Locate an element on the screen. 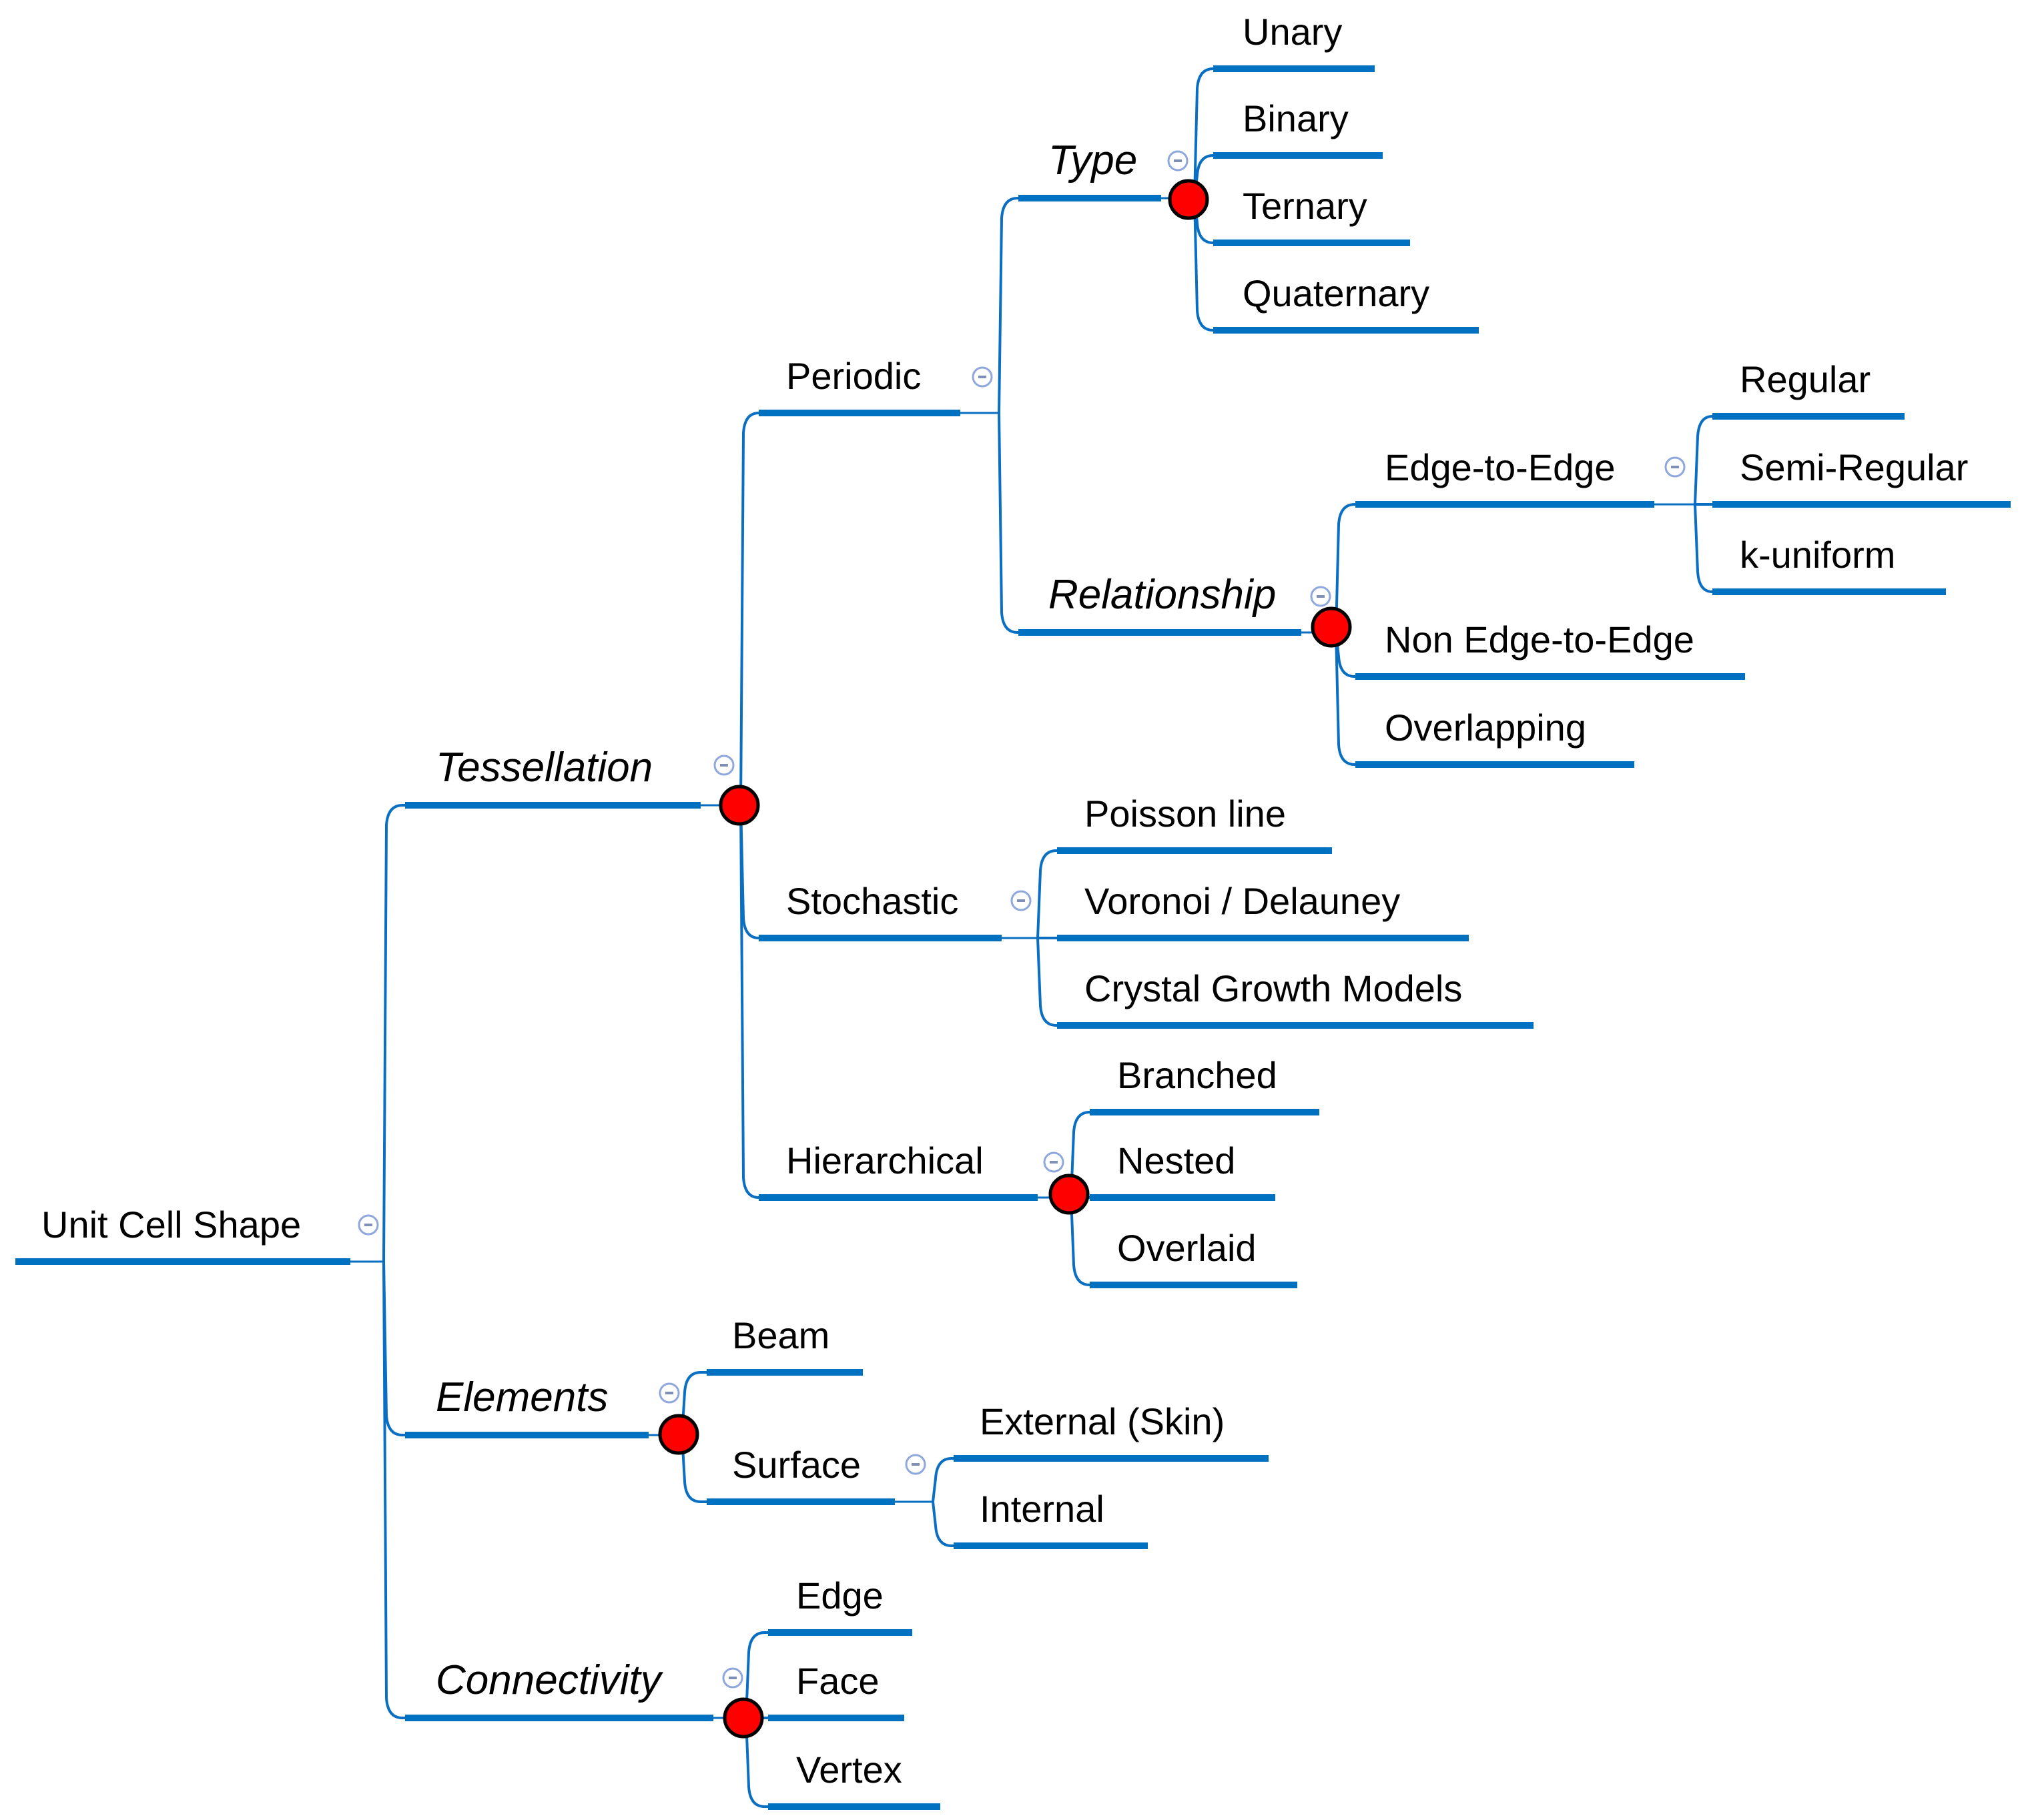 This screenshot has height=1820, width=2024. node-label: Periodic is located at coordinates (853, 376).